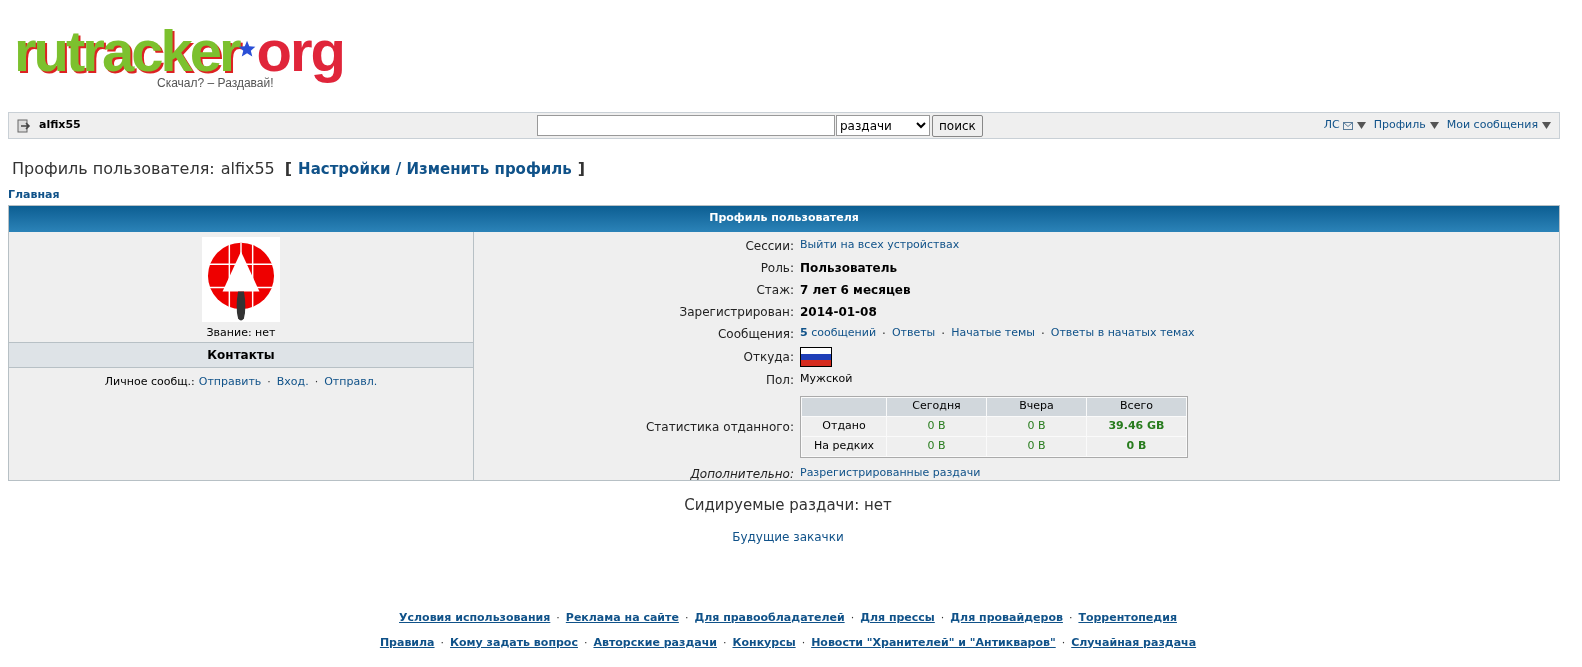  I want to click on menu-link: ЛС, so click(1331, 125).